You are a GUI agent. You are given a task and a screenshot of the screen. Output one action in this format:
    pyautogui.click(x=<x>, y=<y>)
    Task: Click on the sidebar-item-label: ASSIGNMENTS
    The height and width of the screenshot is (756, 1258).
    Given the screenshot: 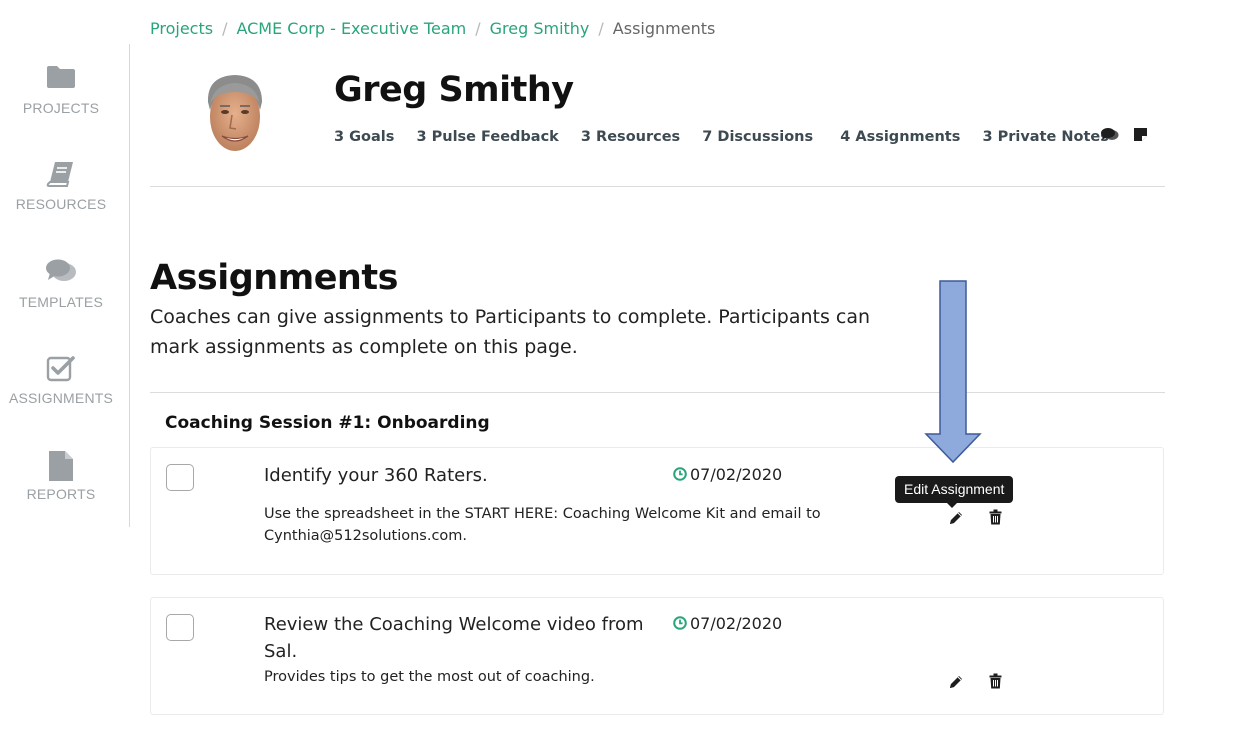 What is the action you would take?
    pyautogui.click(x=61, y=398)
    